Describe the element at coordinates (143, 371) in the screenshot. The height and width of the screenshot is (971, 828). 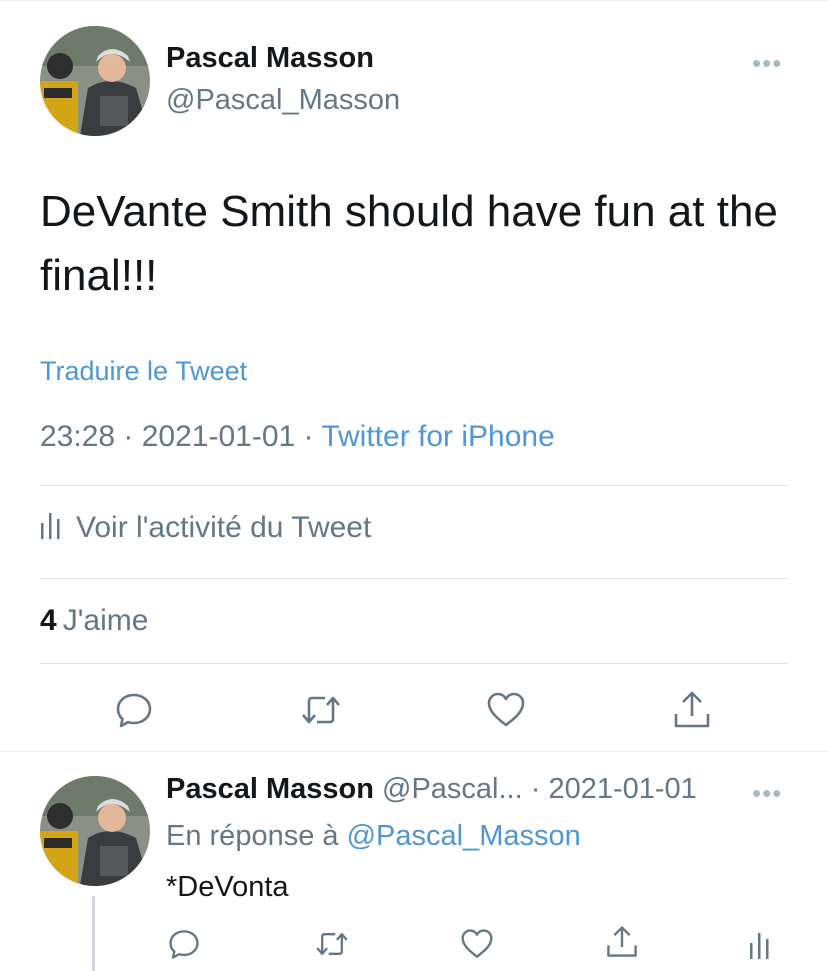
I see `translate-link: Traduire le Tweet` at that location.